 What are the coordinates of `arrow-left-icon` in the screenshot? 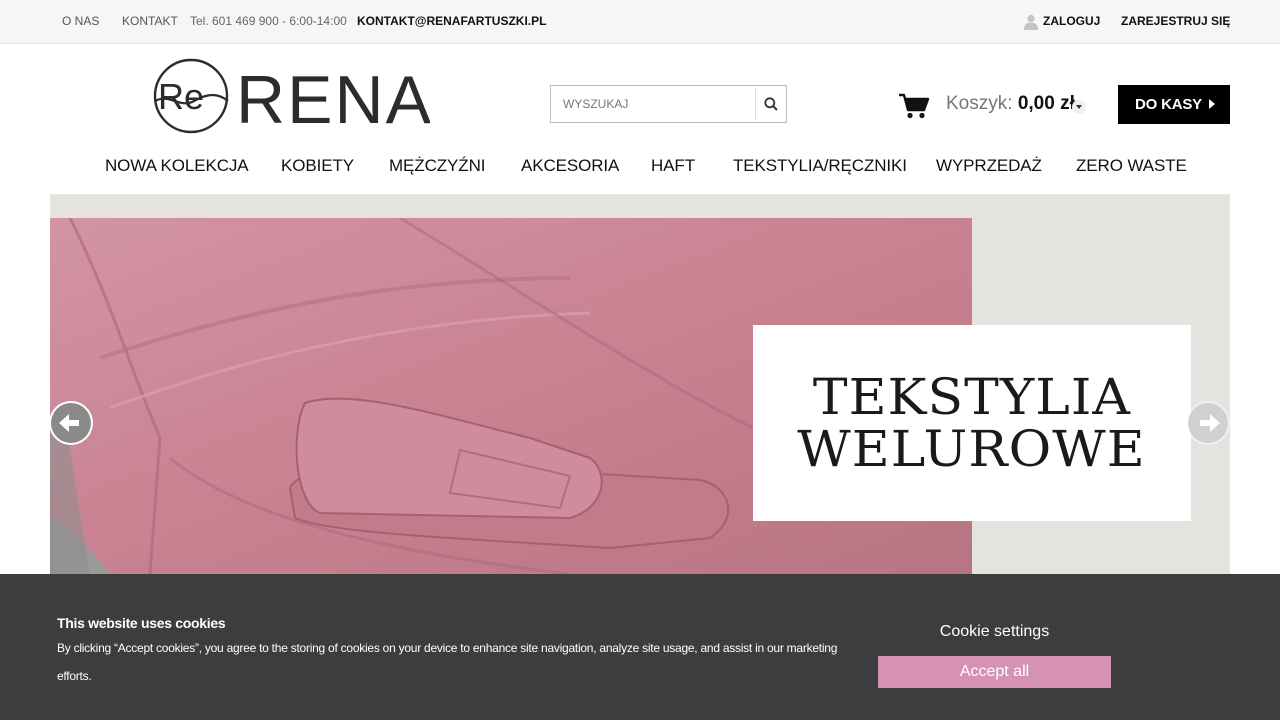 It's located at (71, 423).